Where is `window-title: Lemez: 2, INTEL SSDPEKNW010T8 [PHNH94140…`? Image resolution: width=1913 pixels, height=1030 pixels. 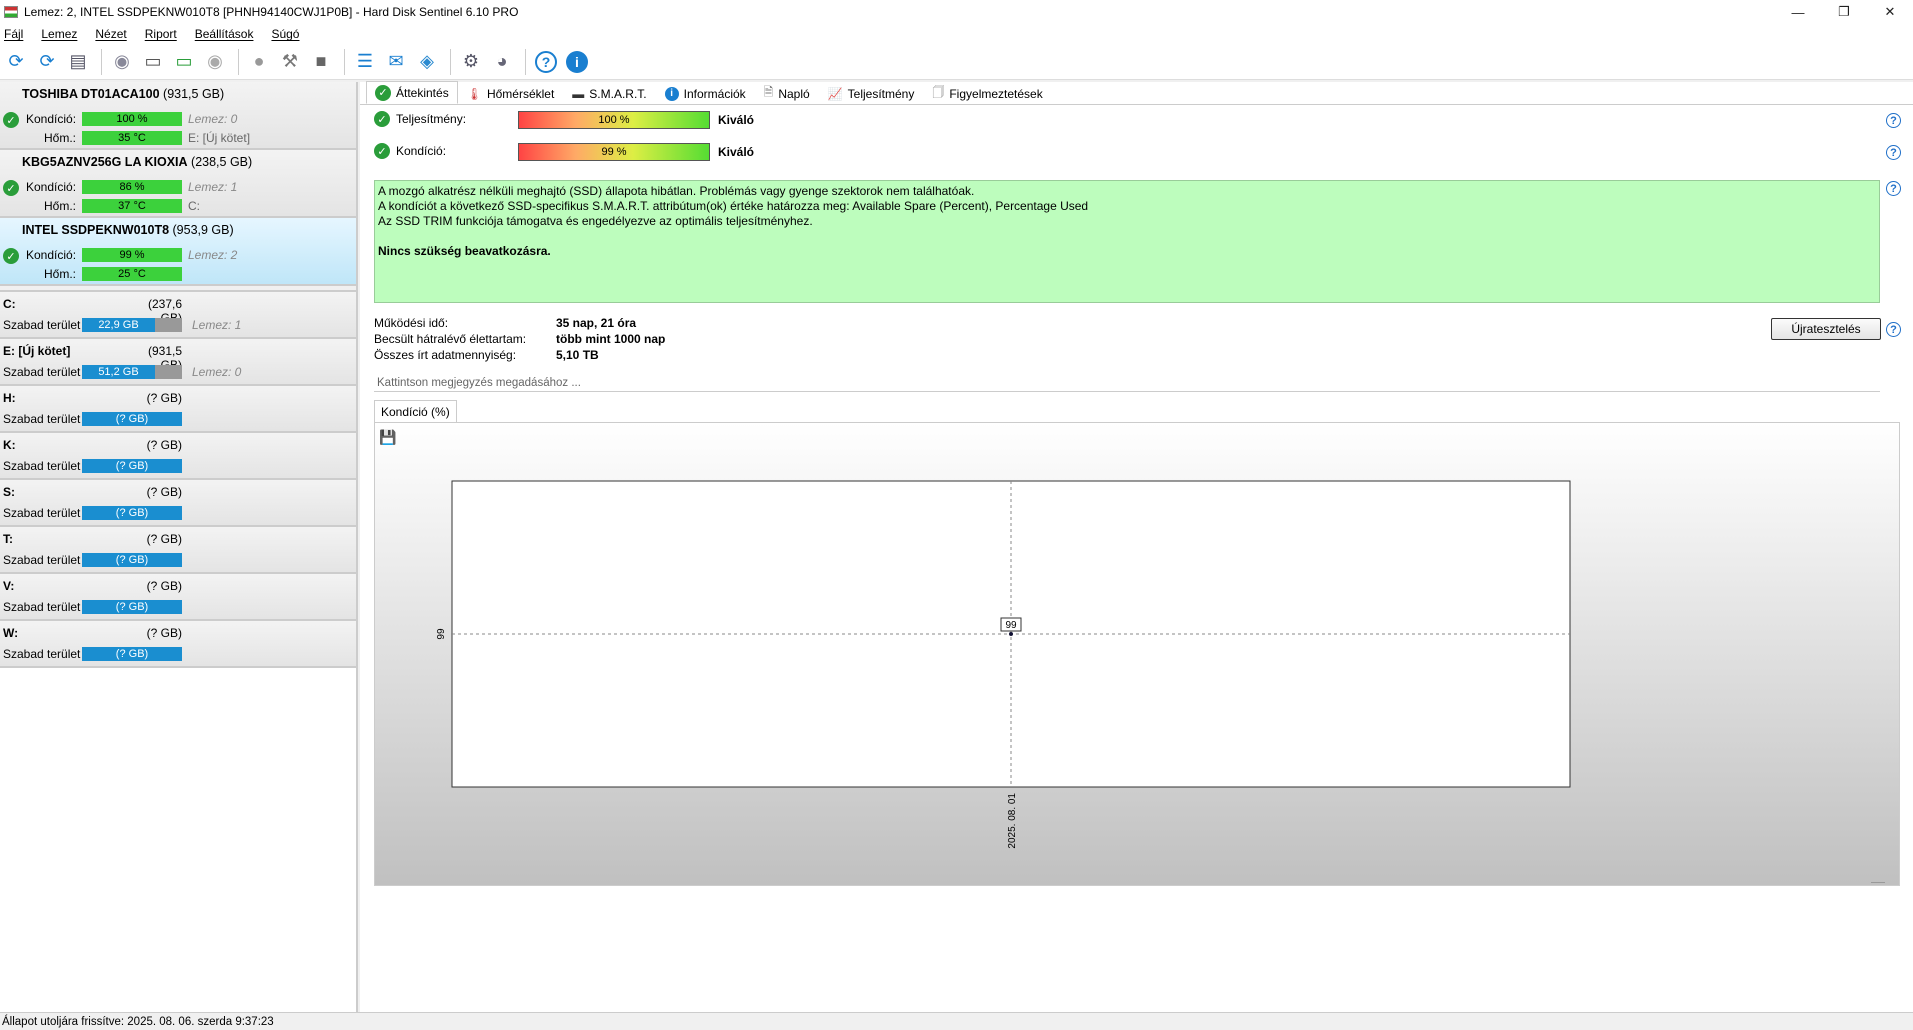
window-title: Lemez: 2, INTEL SSDPEKNW010T8 [PHNH94140… is located at coordinates (271, 12).